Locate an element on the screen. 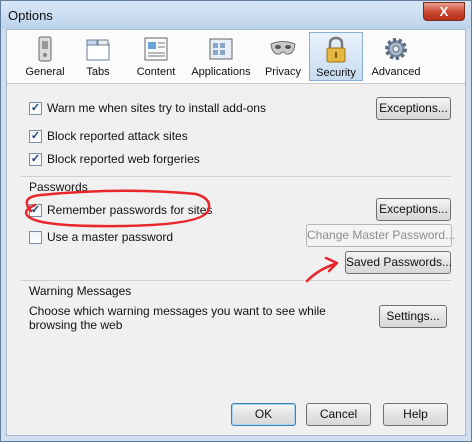  tab-tabs-label: Tabs is located at coordinates (98, 72).